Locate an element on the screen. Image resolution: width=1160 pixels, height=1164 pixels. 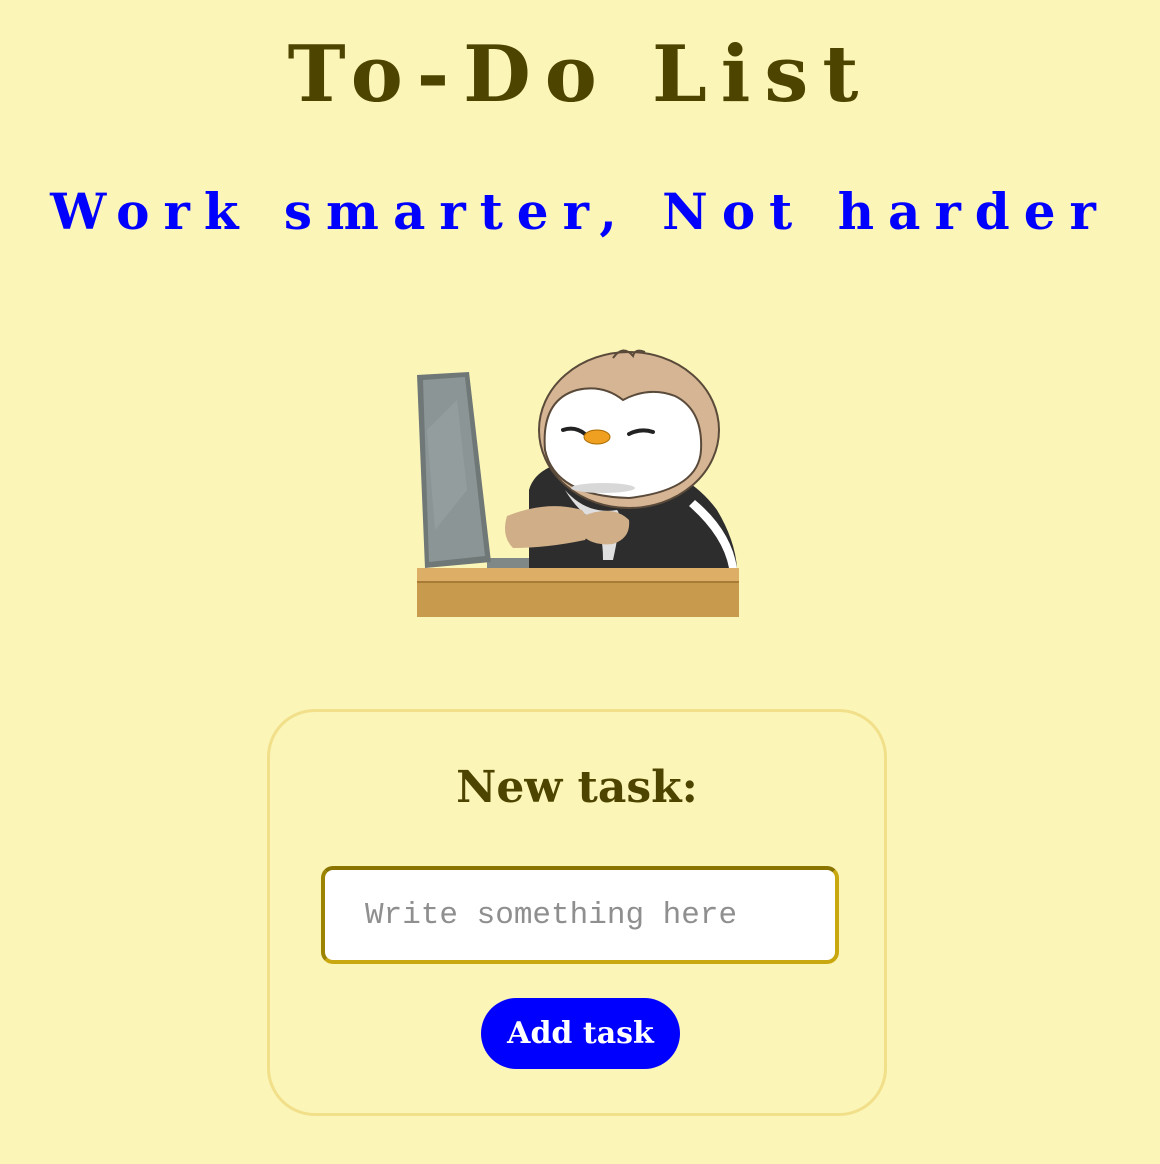
page-subtitle: Work smarter, Not harder is located at coordinates (580, 211).